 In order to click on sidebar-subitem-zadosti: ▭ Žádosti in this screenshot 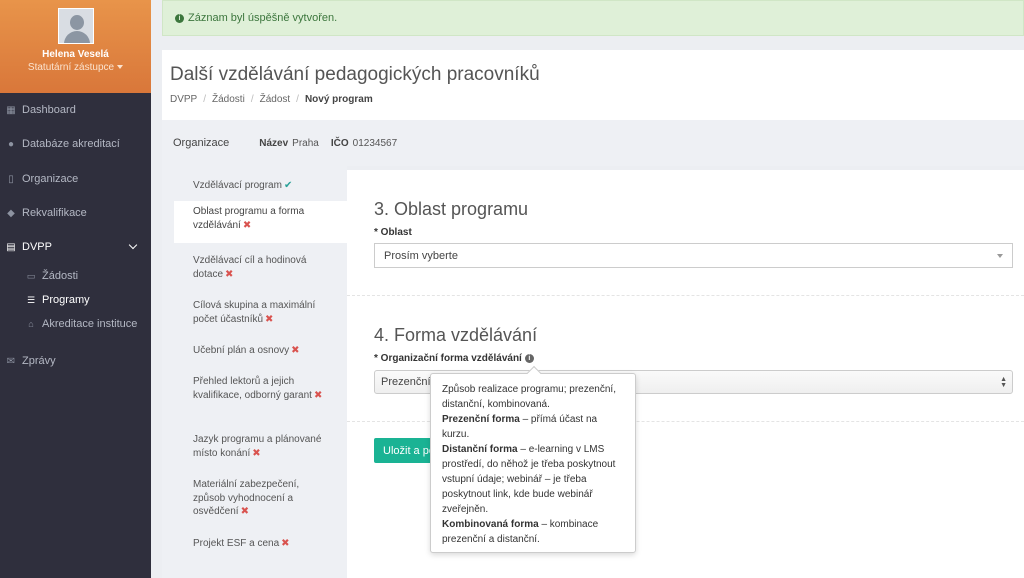, I will do `click(75, 276)`.